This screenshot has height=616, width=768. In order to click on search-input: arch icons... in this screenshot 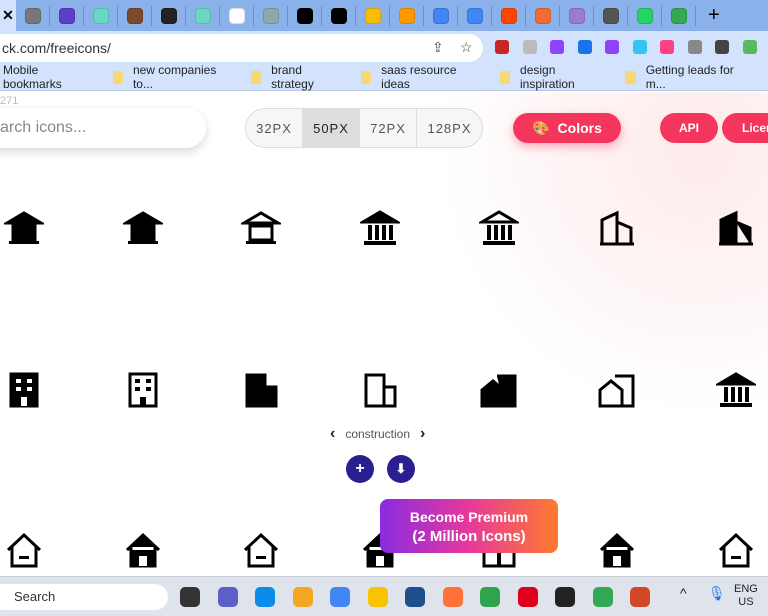, I will do `click(103, 128)`.